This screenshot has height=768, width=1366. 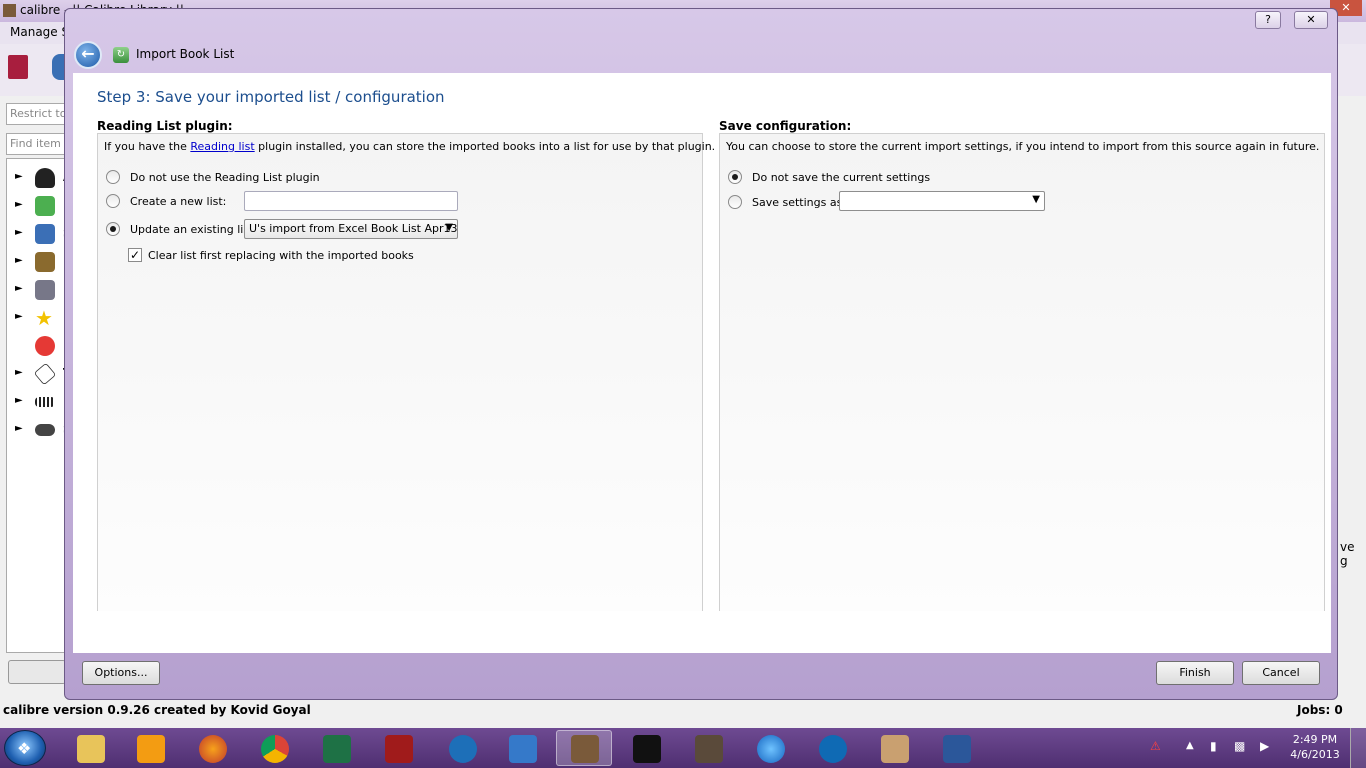 I want to click on tag-icon, so click(x=45, y=374).